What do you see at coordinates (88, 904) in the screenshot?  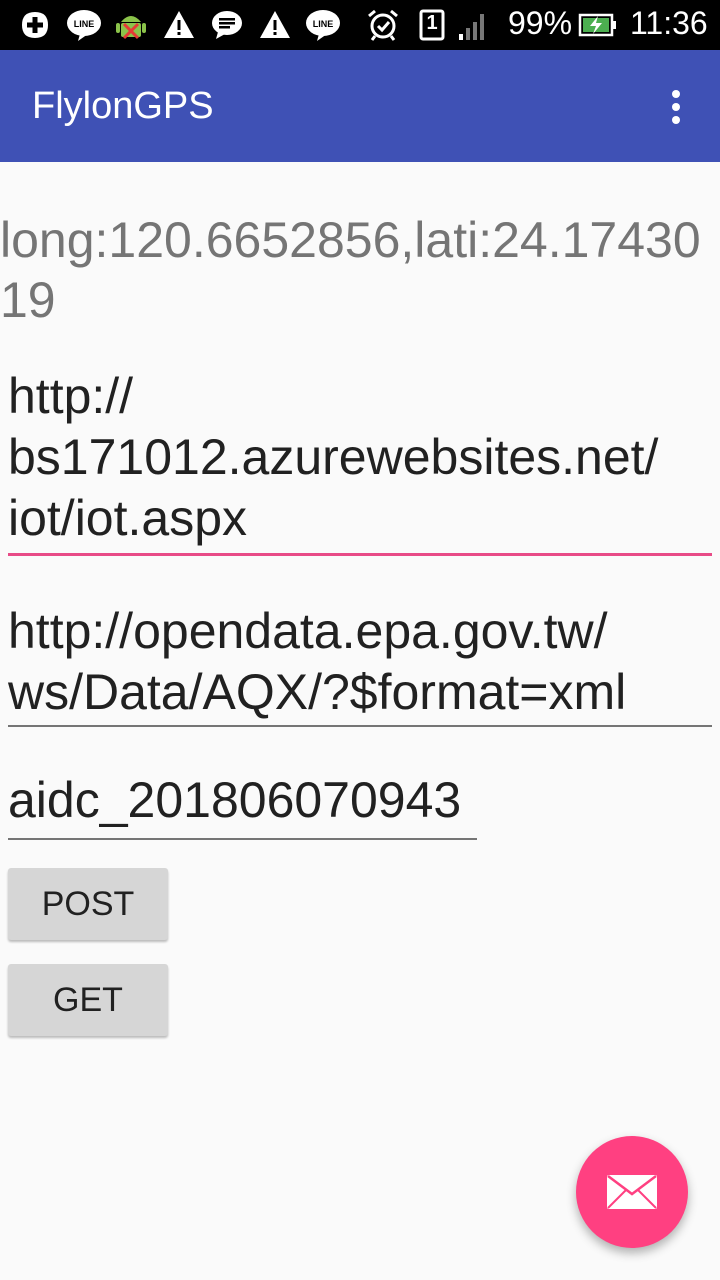 I see `post-button: POST` at bounding box center [88, 904].